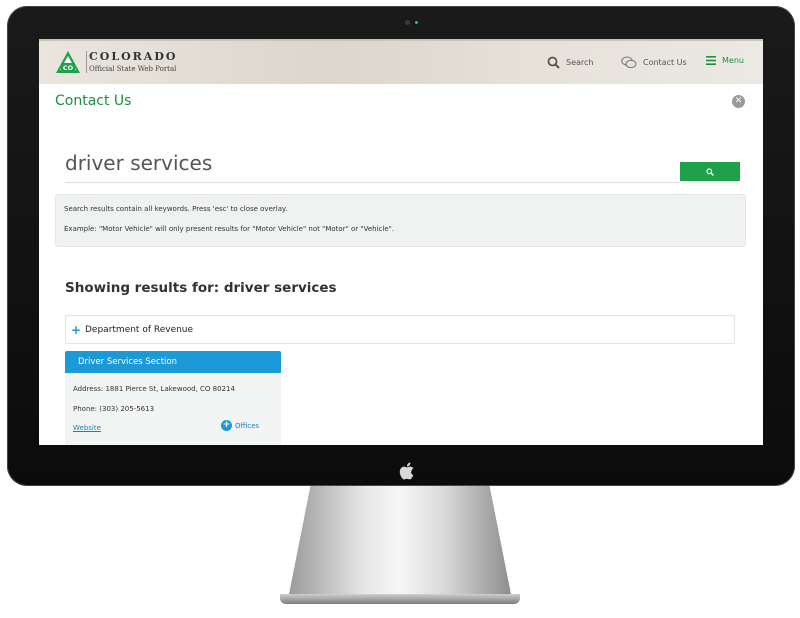  What do you see at coordinates (400, 329) in the screenshot?
I see `accordion-department-of-revenue: + Department of Revenue` at bounding box center [400, 329].